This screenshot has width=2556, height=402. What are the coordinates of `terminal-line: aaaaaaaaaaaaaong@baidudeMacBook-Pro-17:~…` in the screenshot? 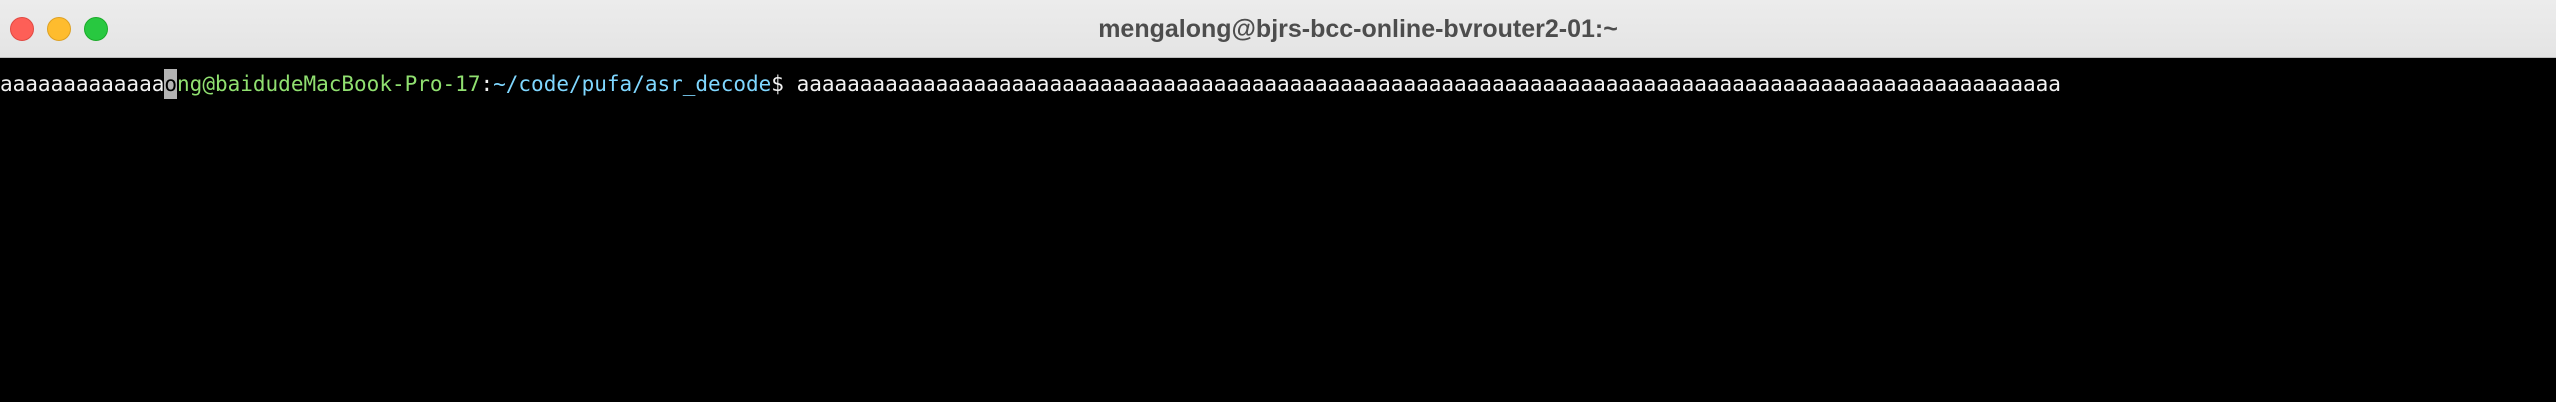 It's located at (1030, 84).